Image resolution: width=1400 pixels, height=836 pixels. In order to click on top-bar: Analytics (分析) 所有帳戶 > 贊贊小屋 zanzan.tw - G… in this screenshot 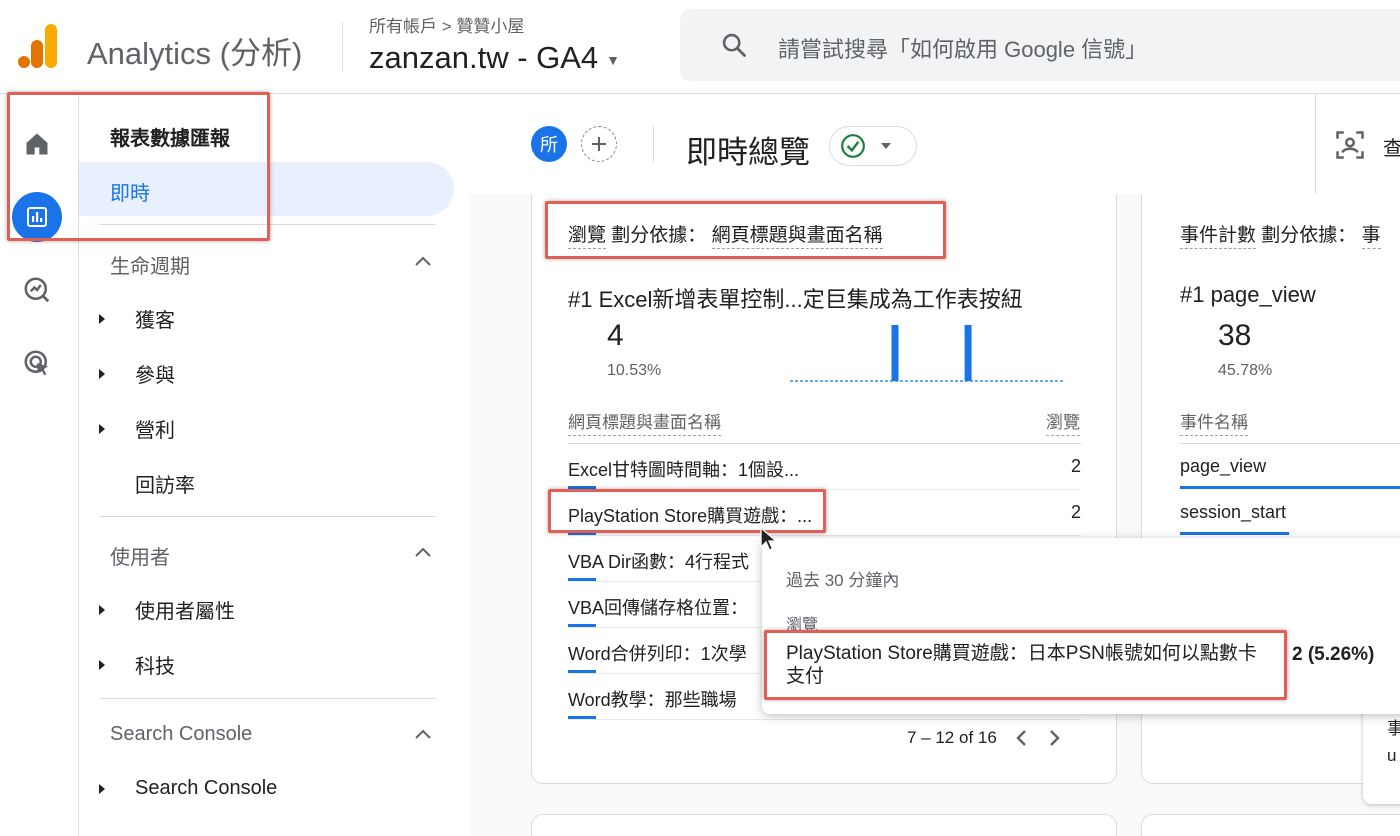, I will do `click(700, 47)`.